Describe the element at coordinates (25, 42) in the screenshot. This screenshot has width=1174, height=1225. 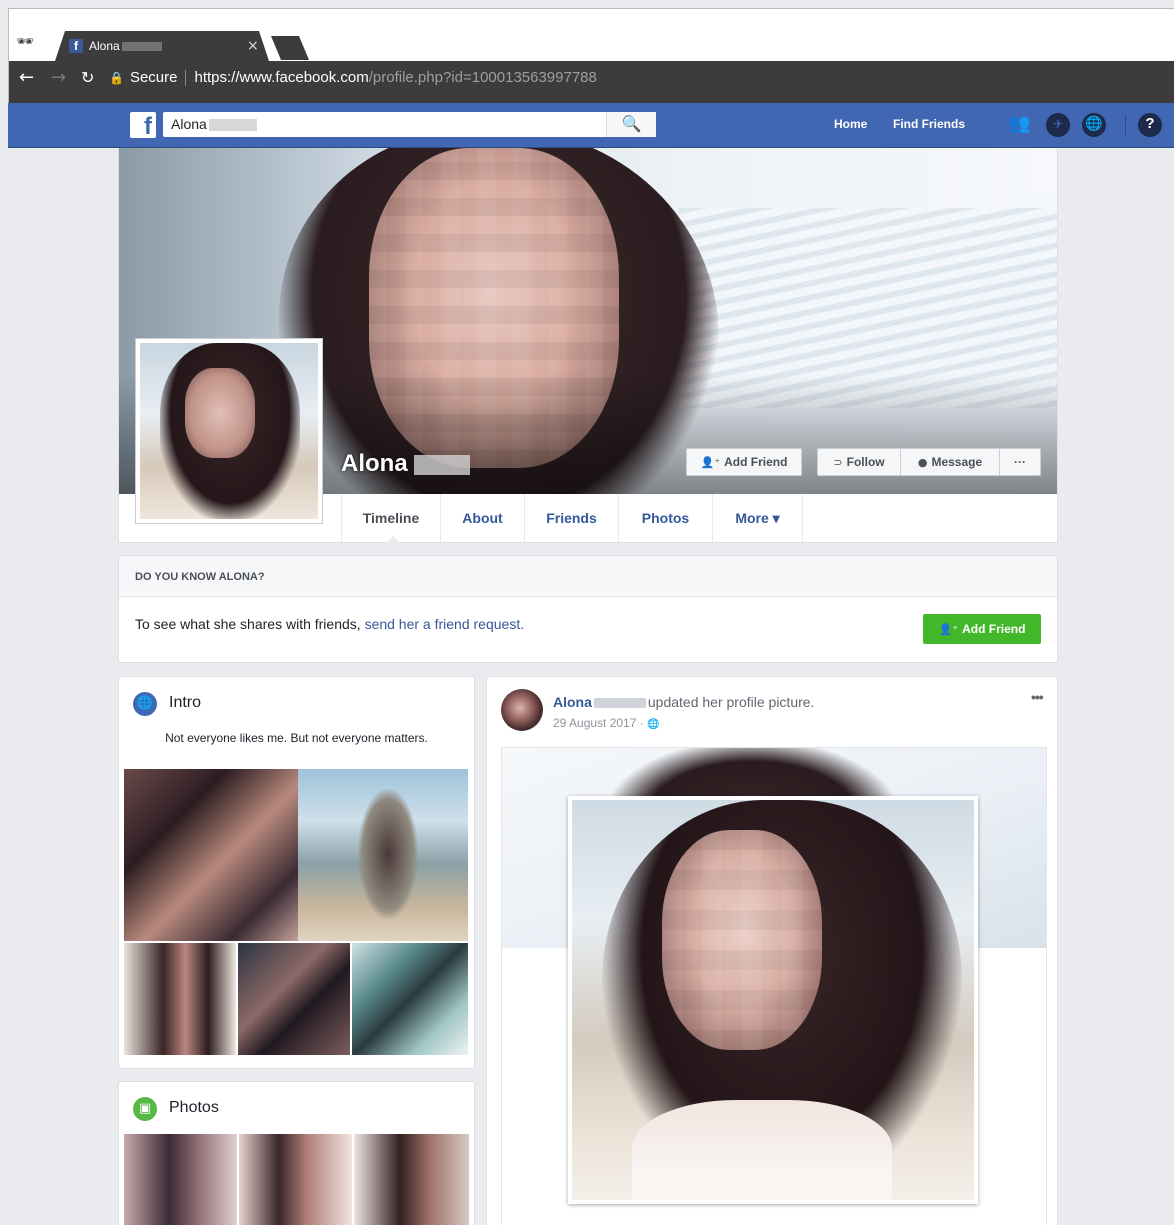
I see `incognito-icon: 🕶` at that location.